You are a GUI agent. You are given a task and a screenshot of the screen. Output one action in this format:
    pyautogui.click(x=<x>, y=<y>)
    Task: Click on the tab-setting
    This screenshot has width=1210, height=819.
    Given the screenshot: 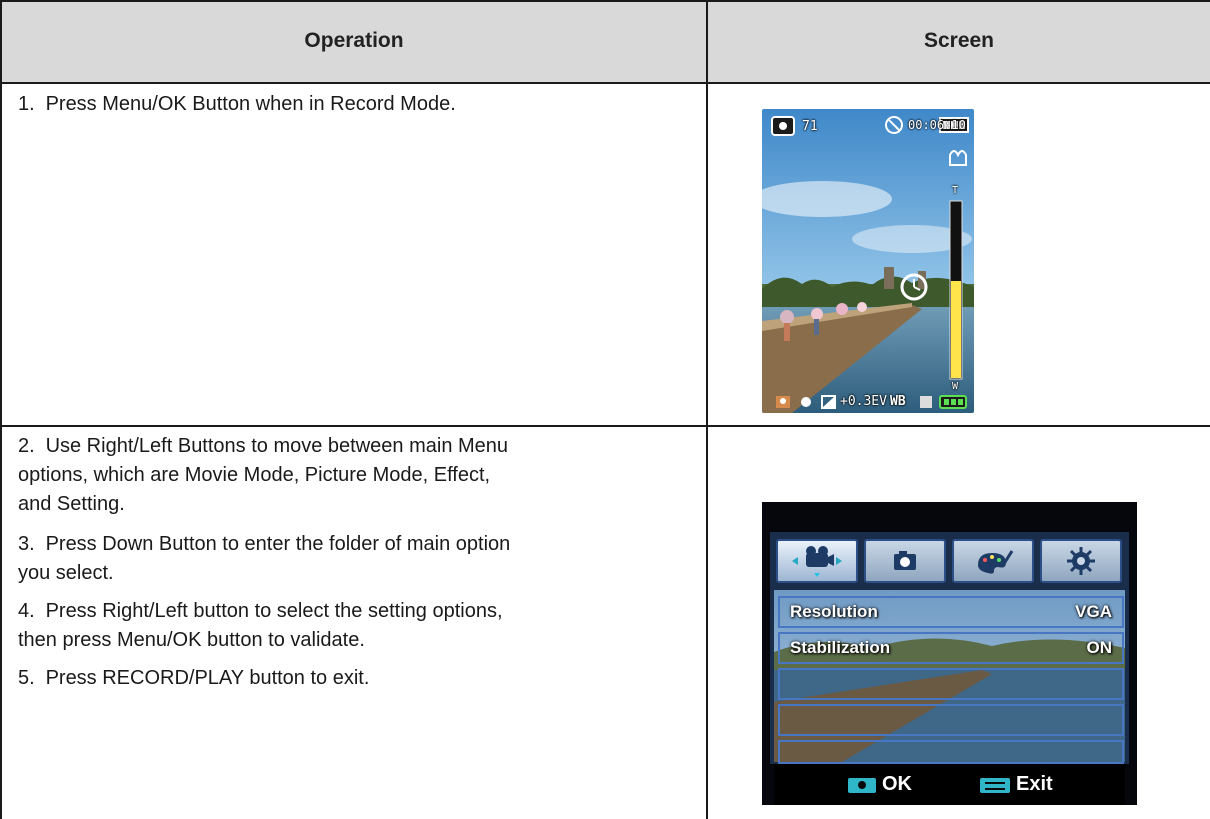 What is the action you would take?
    pyautogui.click(x=1081, y=561)
    